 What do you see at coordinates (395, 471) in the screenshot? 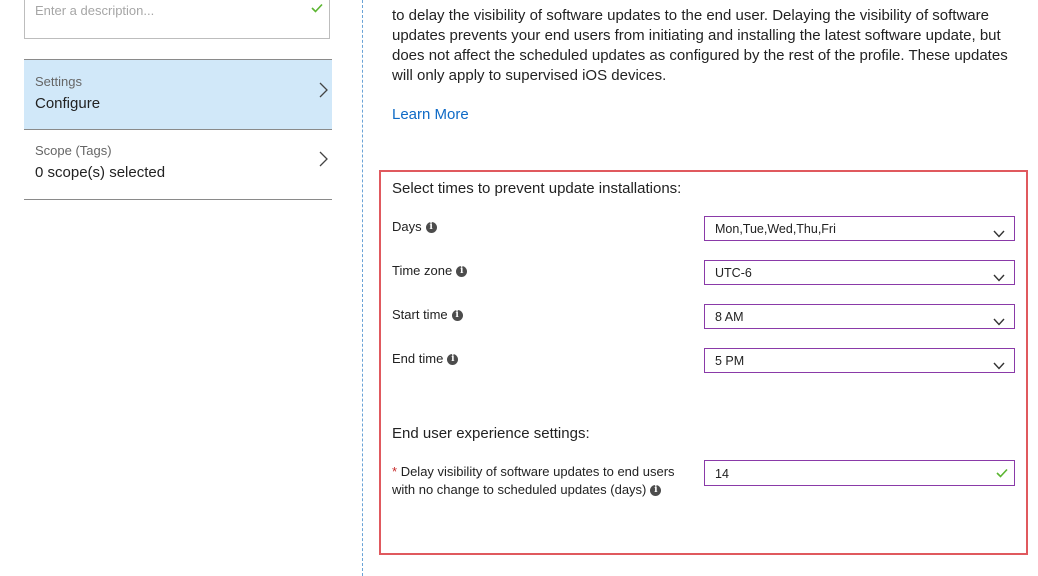
I see `required-marker: *` at bounding box center [395, 471].